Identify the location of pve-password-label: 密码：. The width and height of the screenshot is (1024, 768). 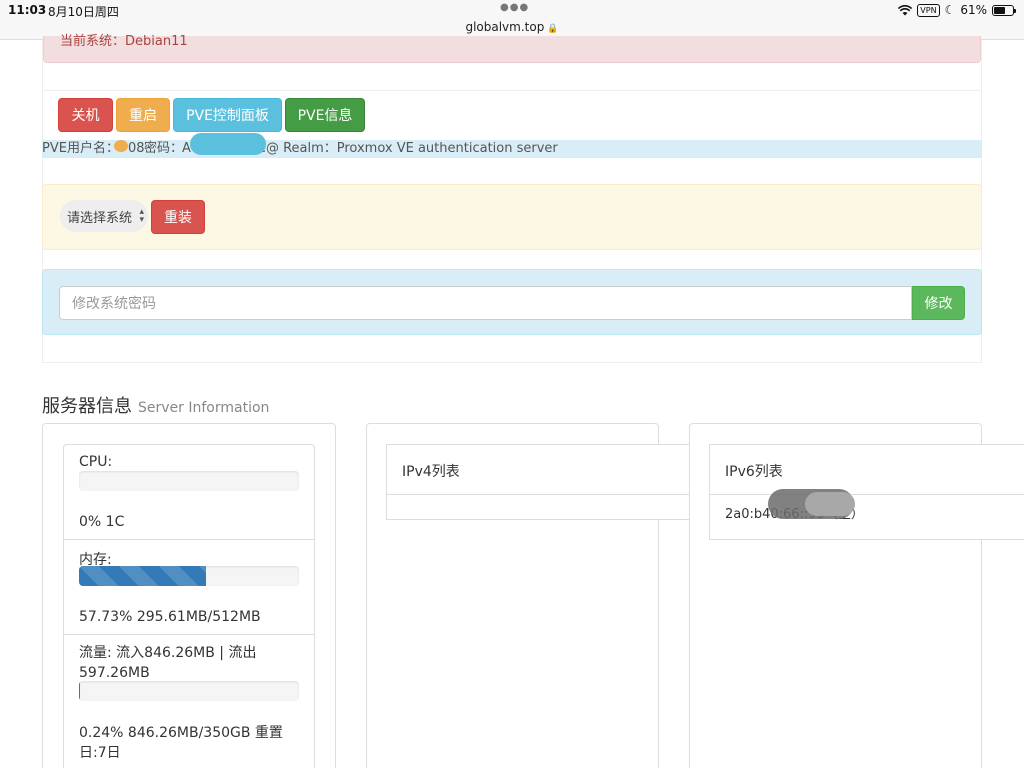
(164, 148).